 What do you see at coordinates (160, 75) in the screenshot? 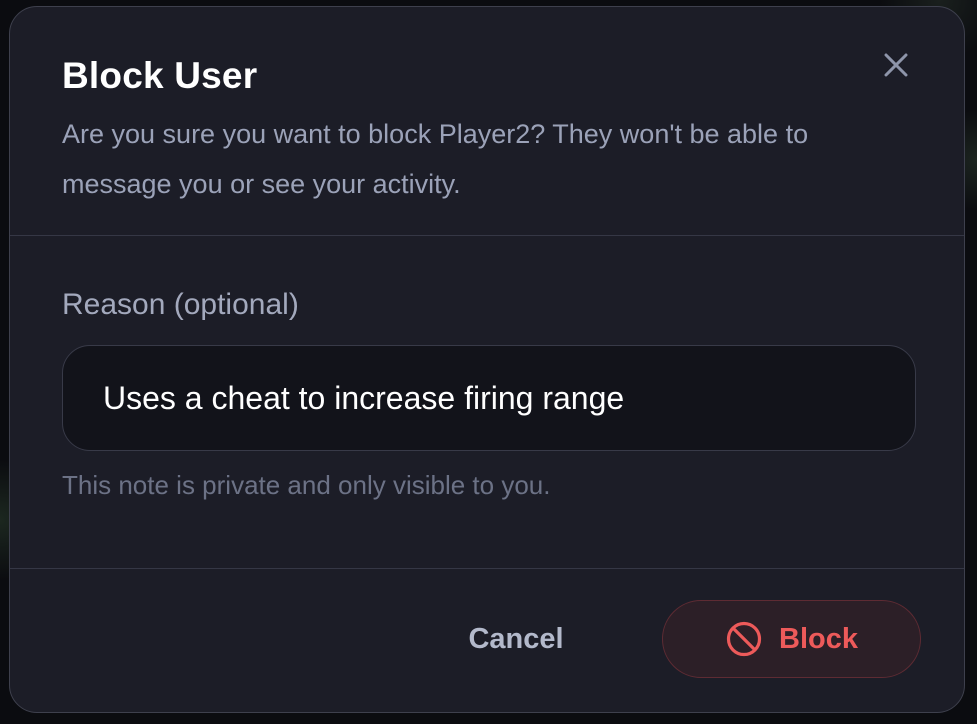
I see `dialog-title: Block User` at bounding box center [160, 75].